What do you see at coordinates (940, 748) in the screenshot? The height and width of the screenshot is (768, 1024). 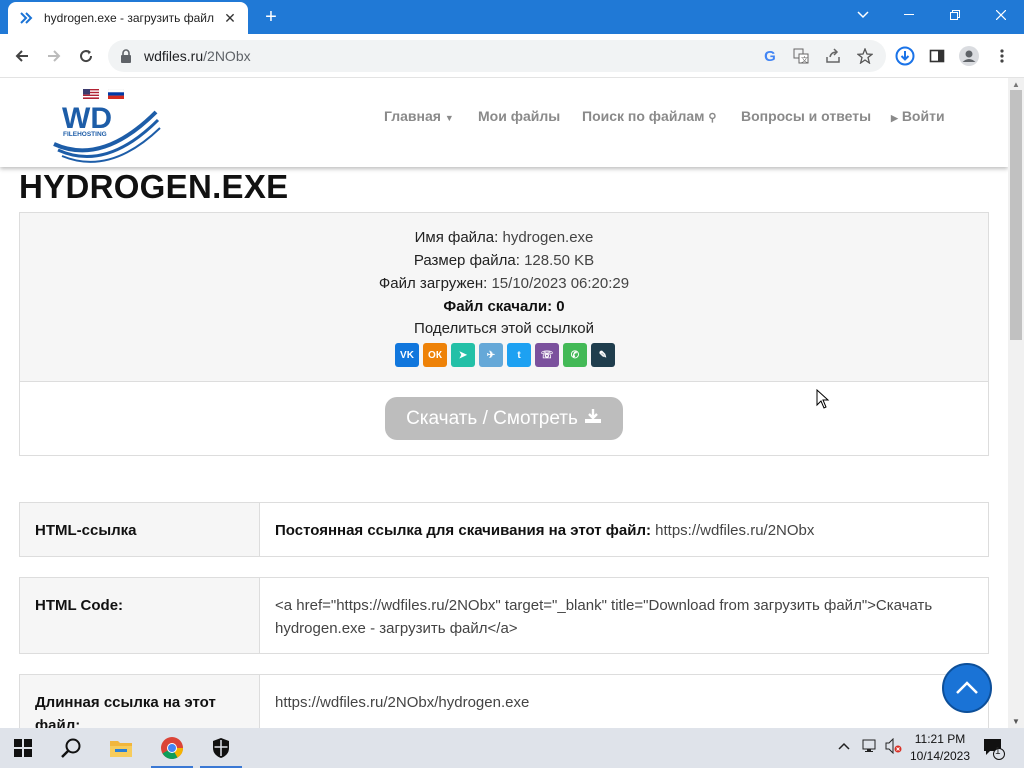 I see `system-clock: 11:21 PM 10/14/2023` at bounding box center [940, 748].